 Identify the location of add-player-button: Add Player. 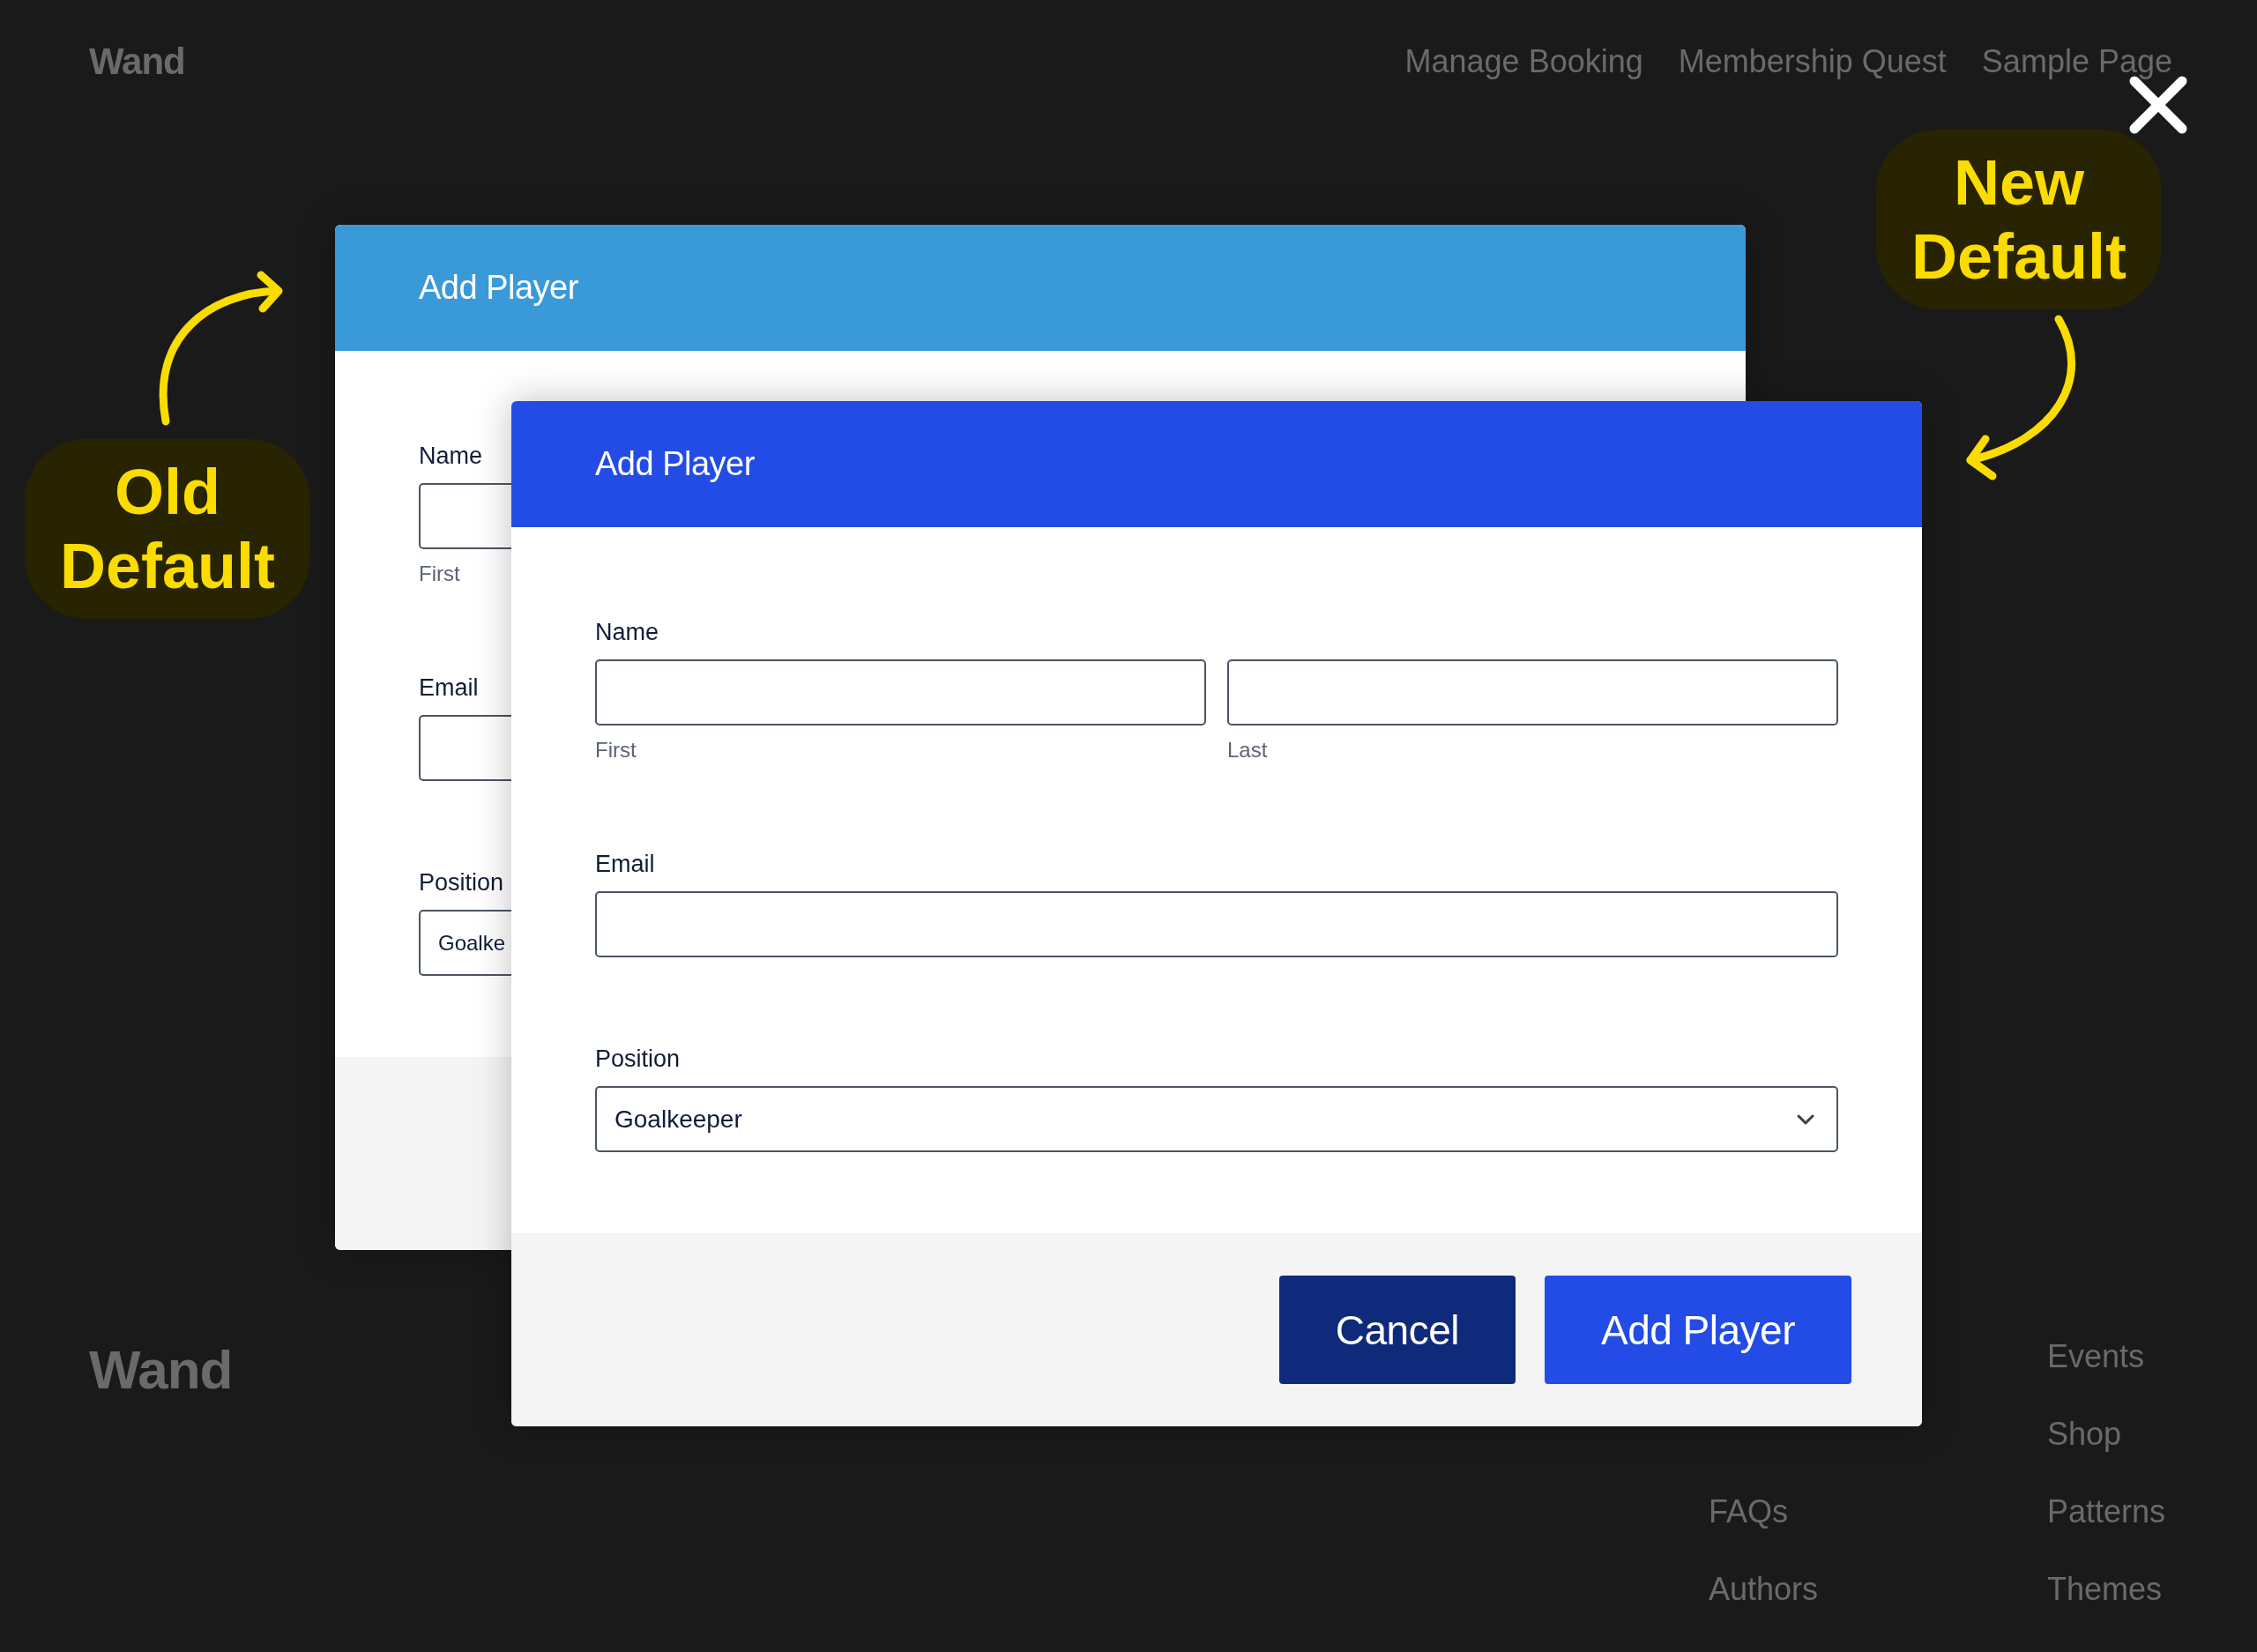
(1698, 1330).